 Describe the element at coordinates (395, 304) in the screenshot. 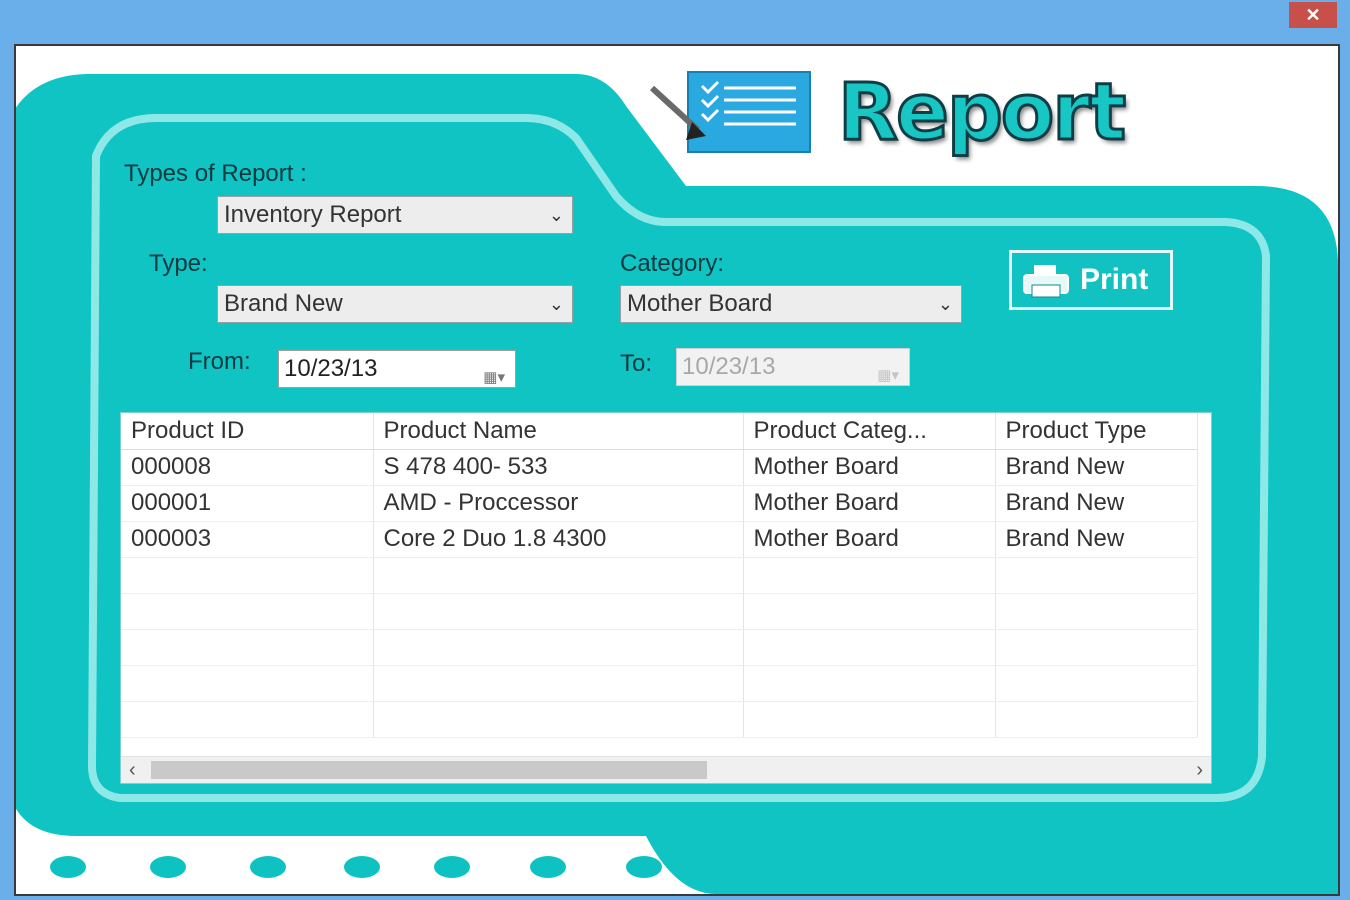

I see `type-select: Brand New ⌄` at that location.